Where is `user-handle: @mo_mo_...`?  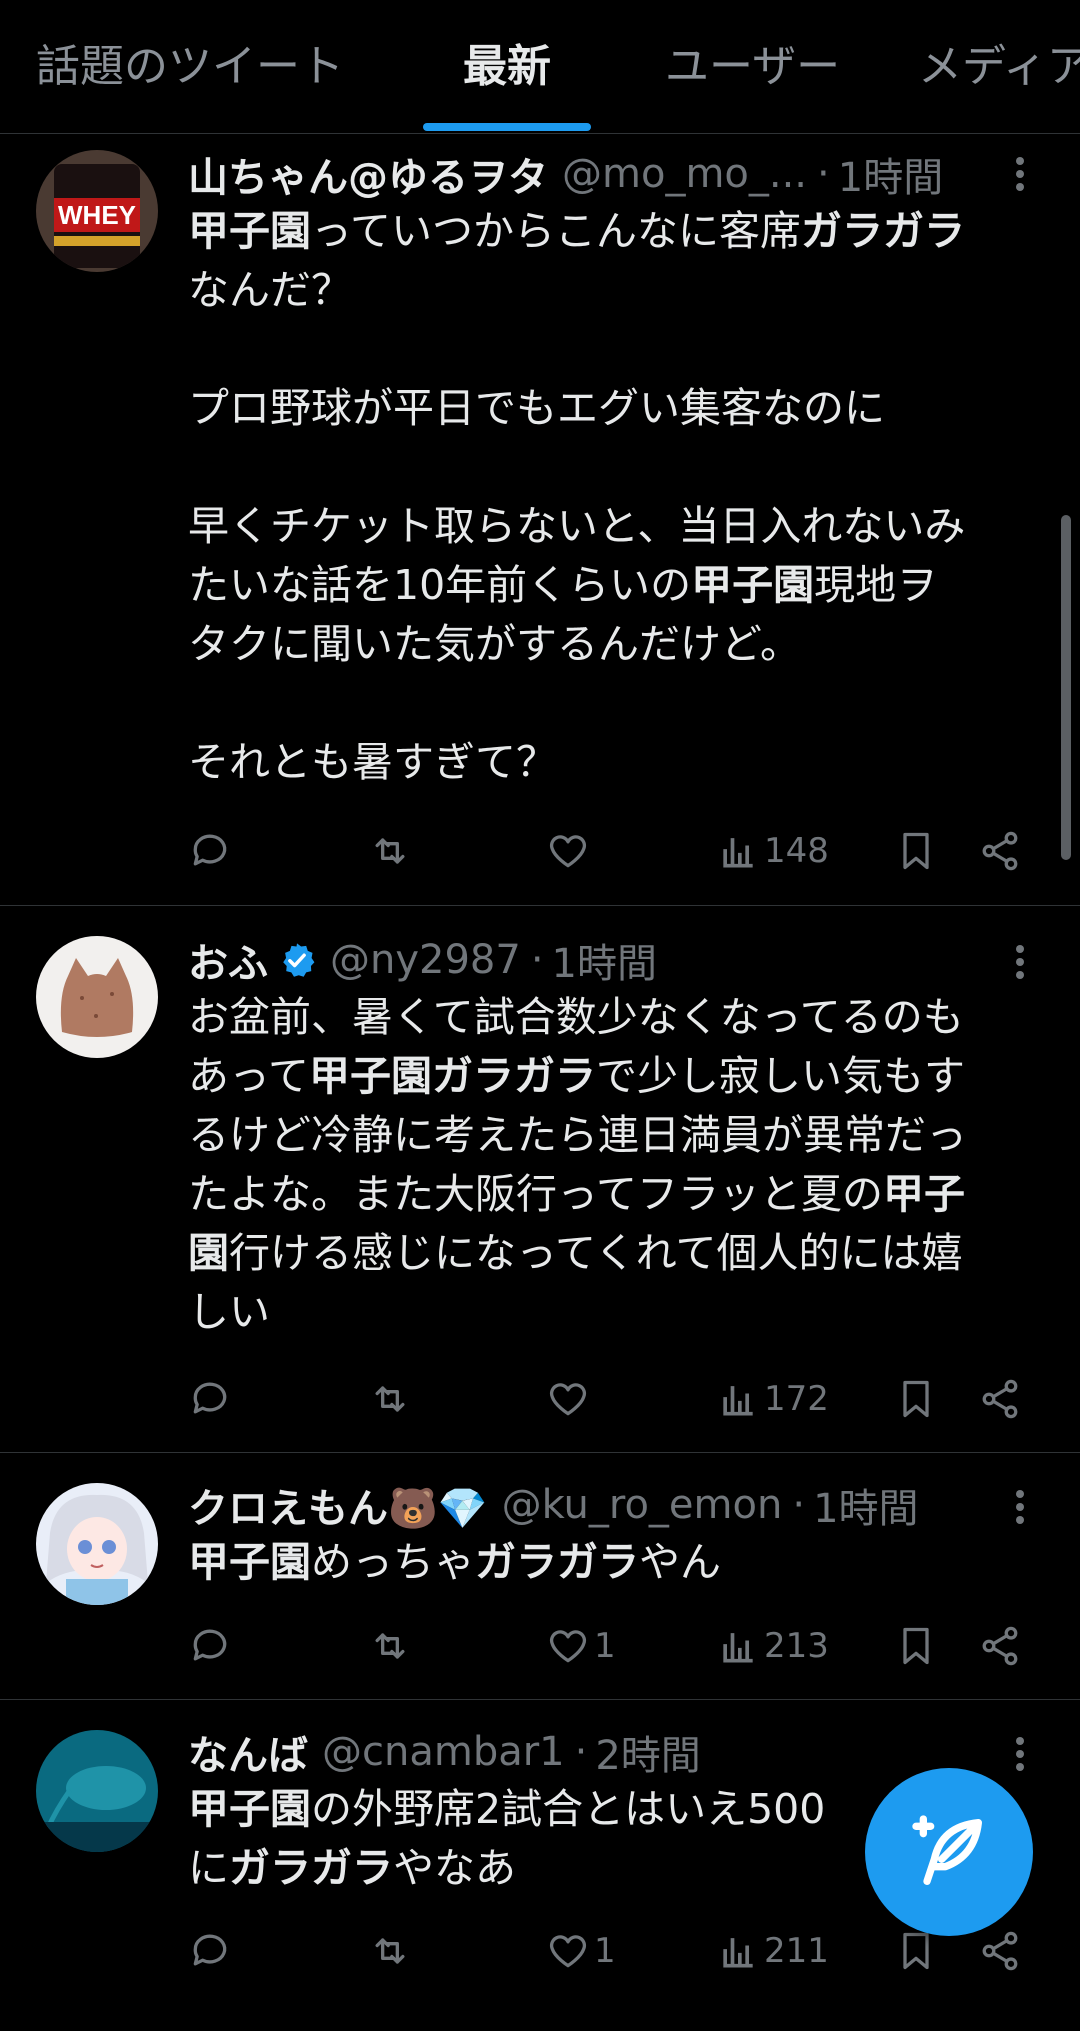 user-handle: @mo_mo_... is located at coordinates (684, 174).